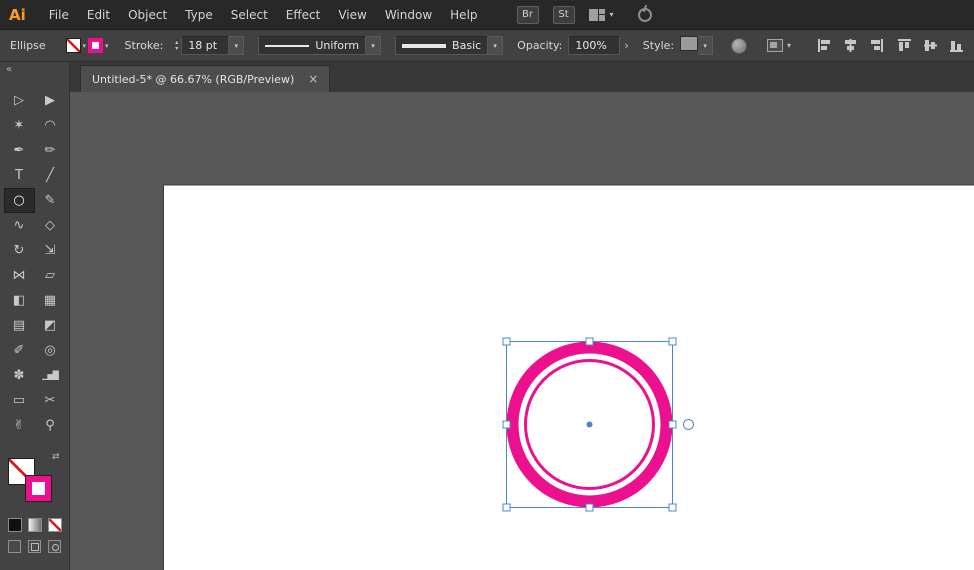  I want to click on style-swatch, so click(689, 43).